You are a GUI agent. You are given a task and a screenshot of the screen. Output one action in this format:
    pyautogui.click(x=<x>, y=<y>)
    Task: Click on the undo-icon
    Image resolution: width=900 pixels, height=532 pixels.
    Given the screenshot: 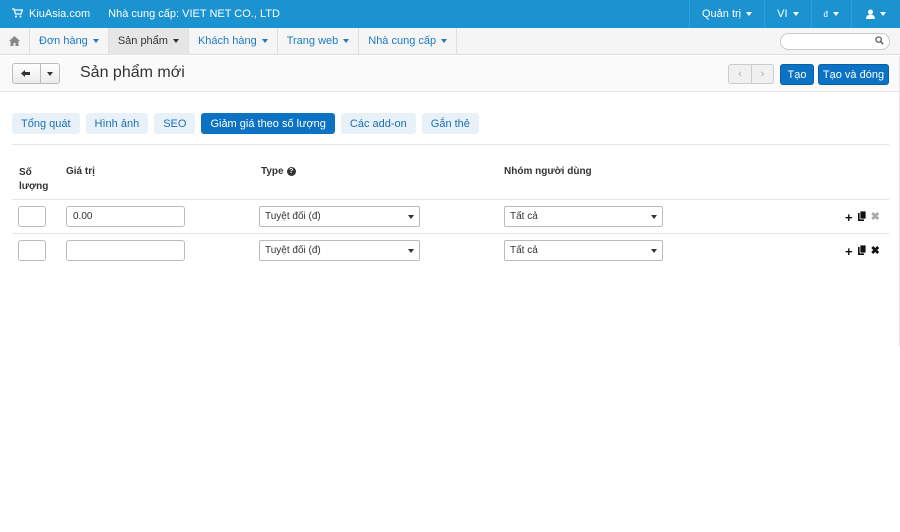 What is the action you would take?
    pyautogui.click(x=25, y=73)
    